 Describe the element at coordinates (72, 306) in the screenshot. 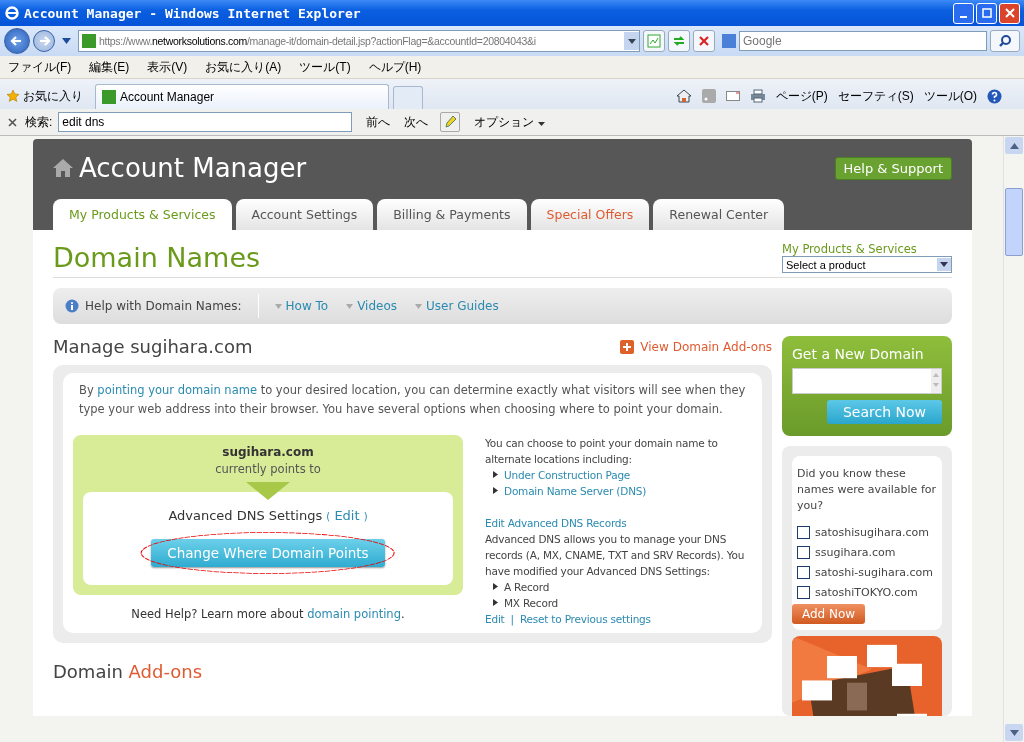

I see `info-icon` at that location.